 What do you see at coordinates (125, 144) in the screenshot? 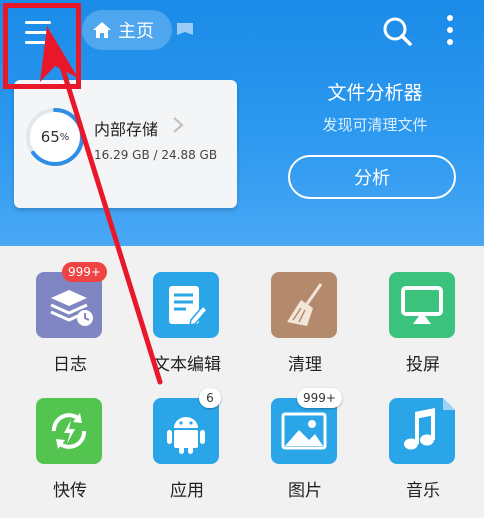
I see `internal-storage-card: 65% 内部存储 16.29 GB / 24.88 GB` at bounding box center [125, 144].